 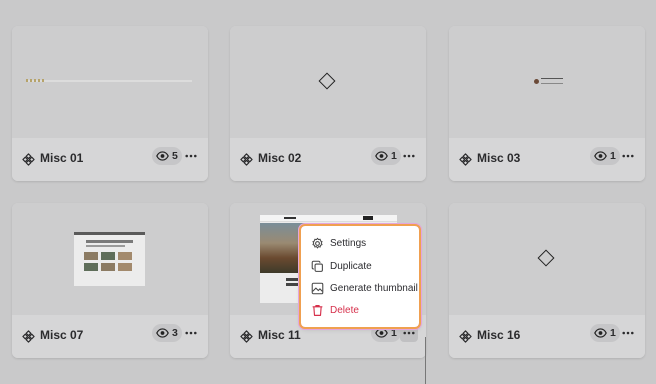 What do you see at coordinates (547, 159) in the screenshot?
I see `card-footer: Misc 03 1` at bounding box center [547, 159].